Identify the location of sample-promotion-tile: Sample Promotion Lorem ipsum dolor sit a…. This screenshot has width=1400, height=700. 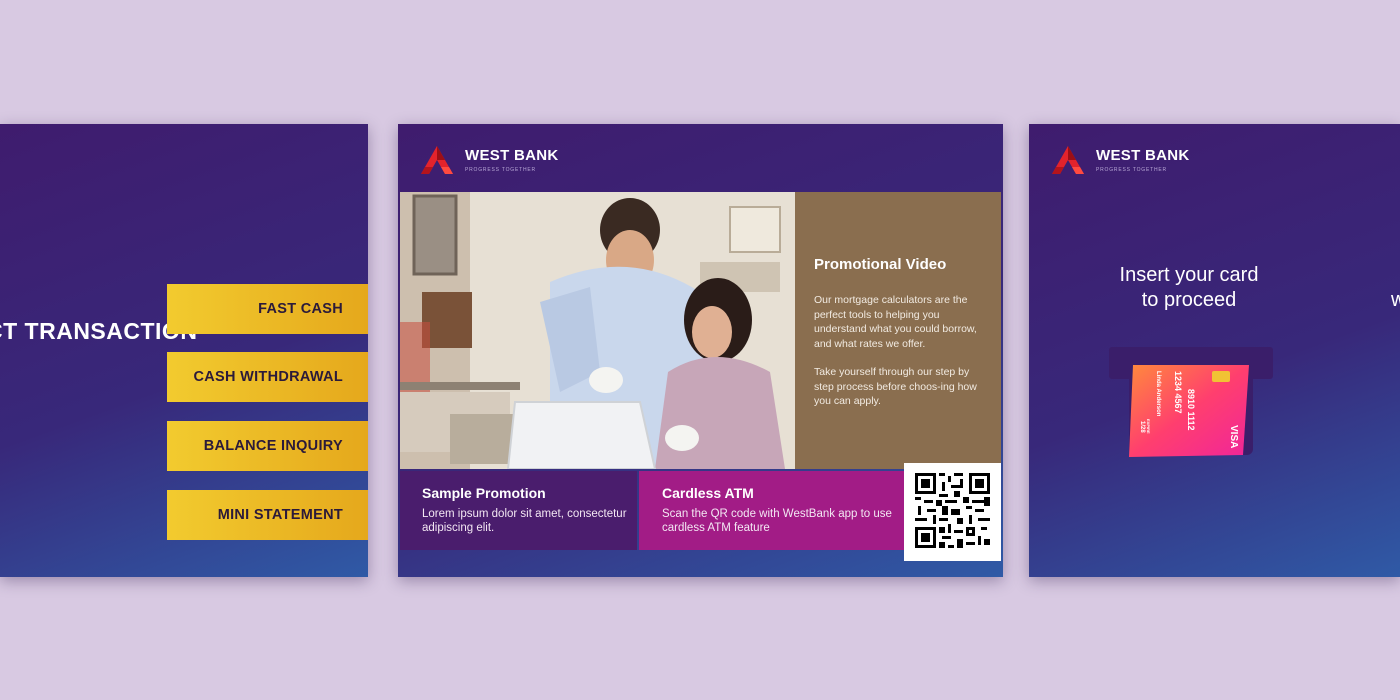
(518, 510).